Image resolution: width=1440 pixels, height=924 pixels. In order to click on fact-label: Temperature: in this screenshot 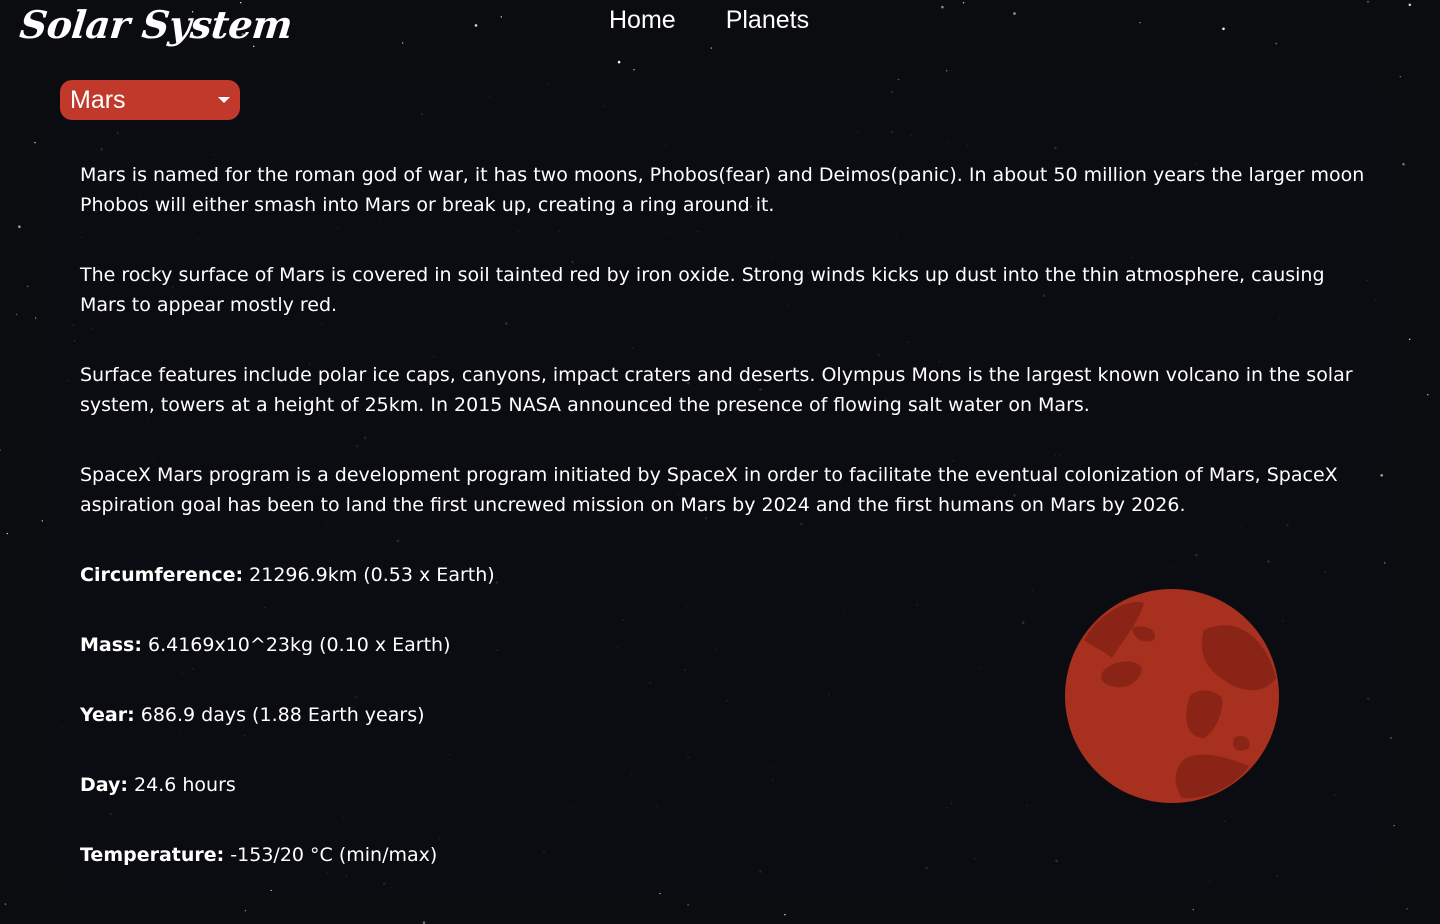, I will do `click(152, 855)`.